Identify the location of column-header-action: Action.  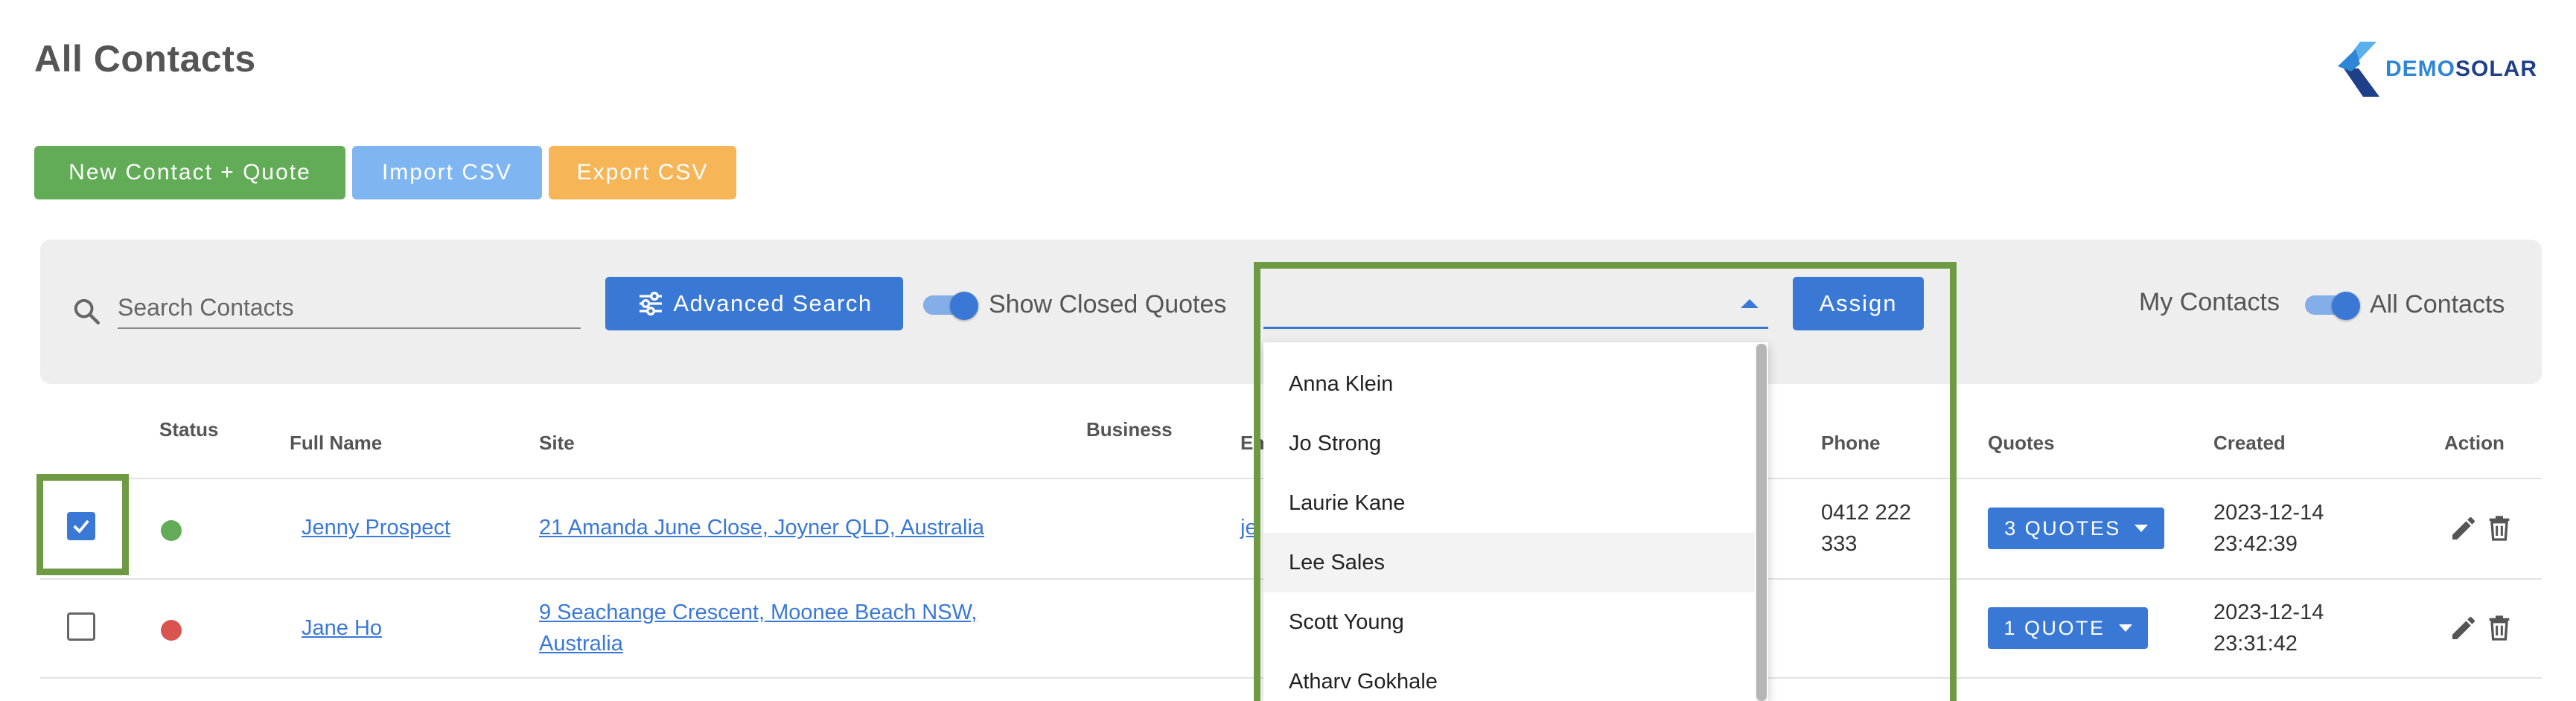
(2474, 443).